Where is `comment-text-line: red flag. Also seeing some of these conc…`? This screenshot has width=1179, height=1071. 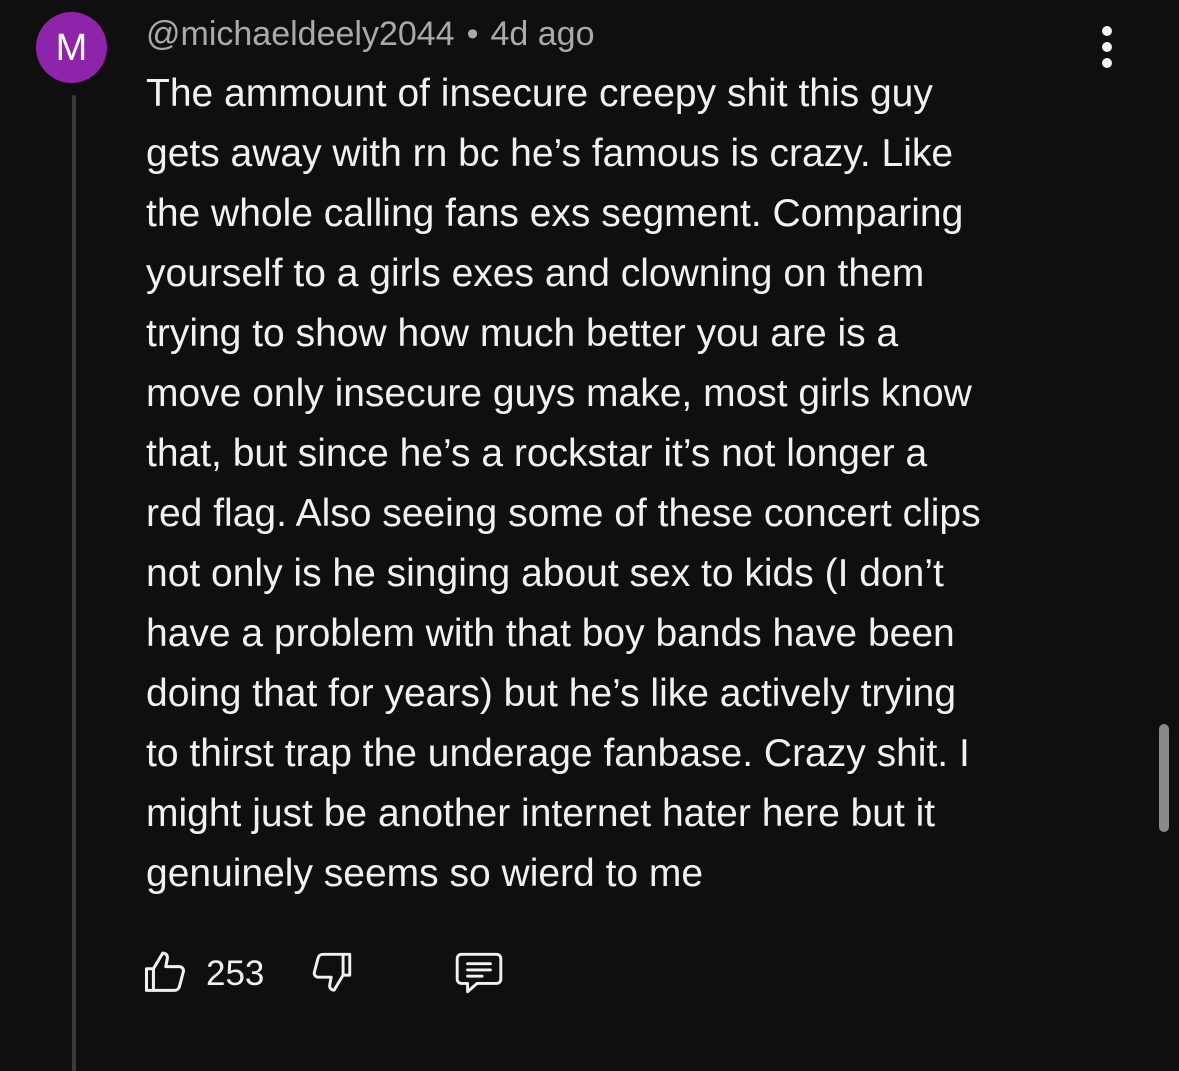 comment-text-line: red flag. Also seeing some of these conc… is located at coordinates (563, 513).